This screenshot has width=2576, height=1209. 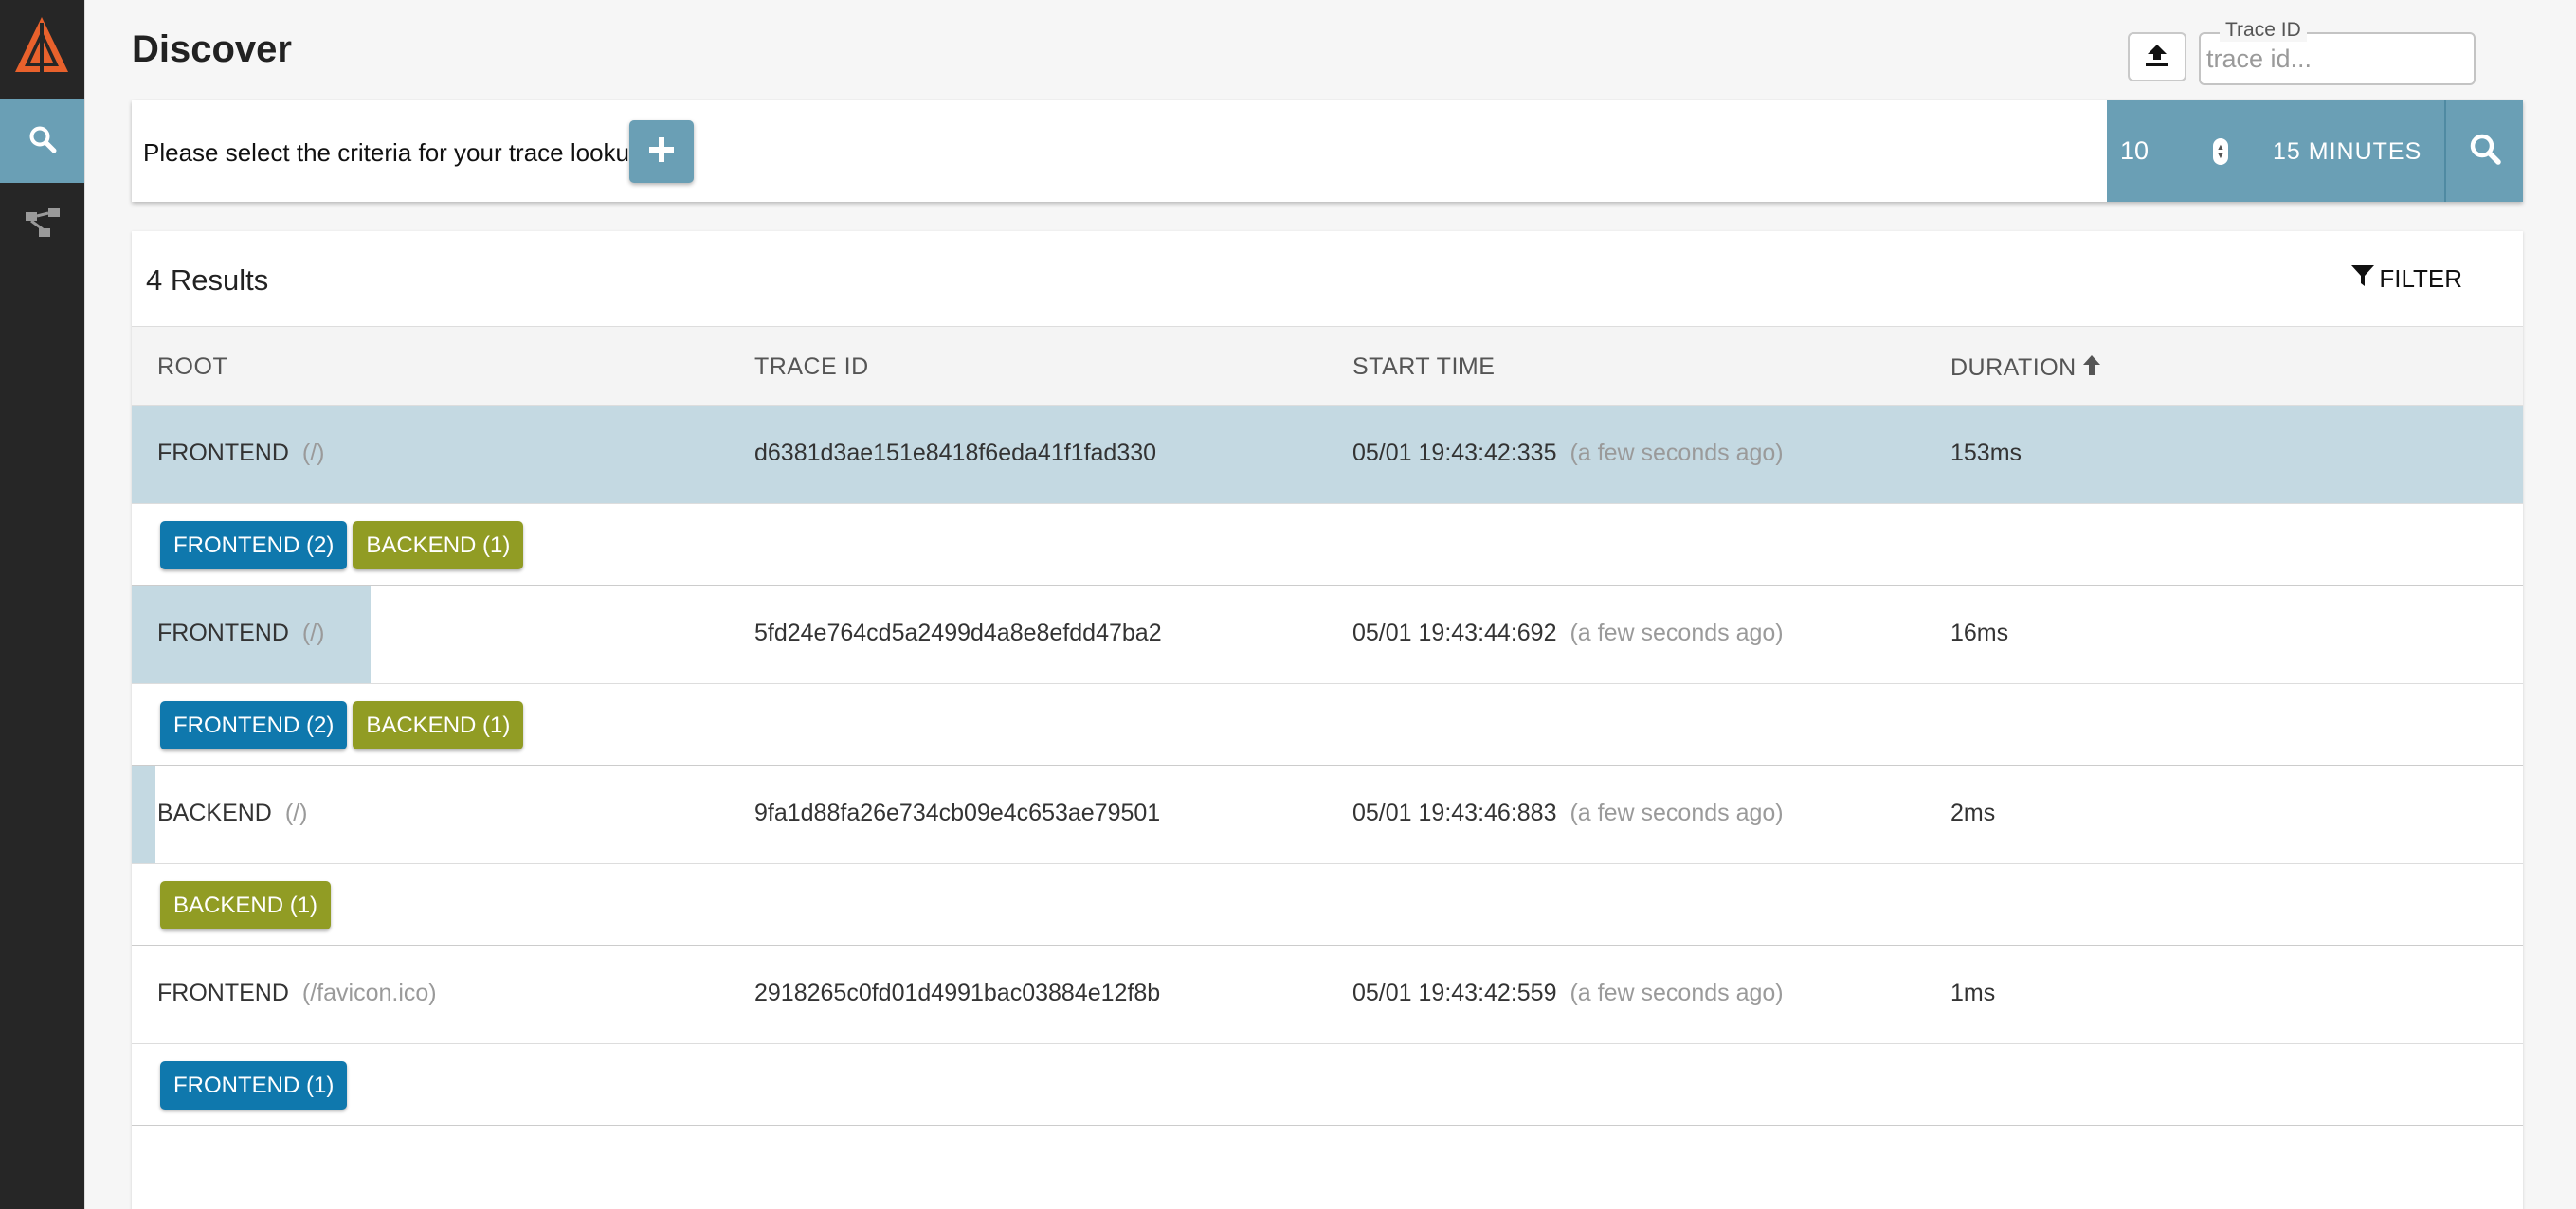 I want to click on sidebar-item-dependencies, so click(x=42, y=224).